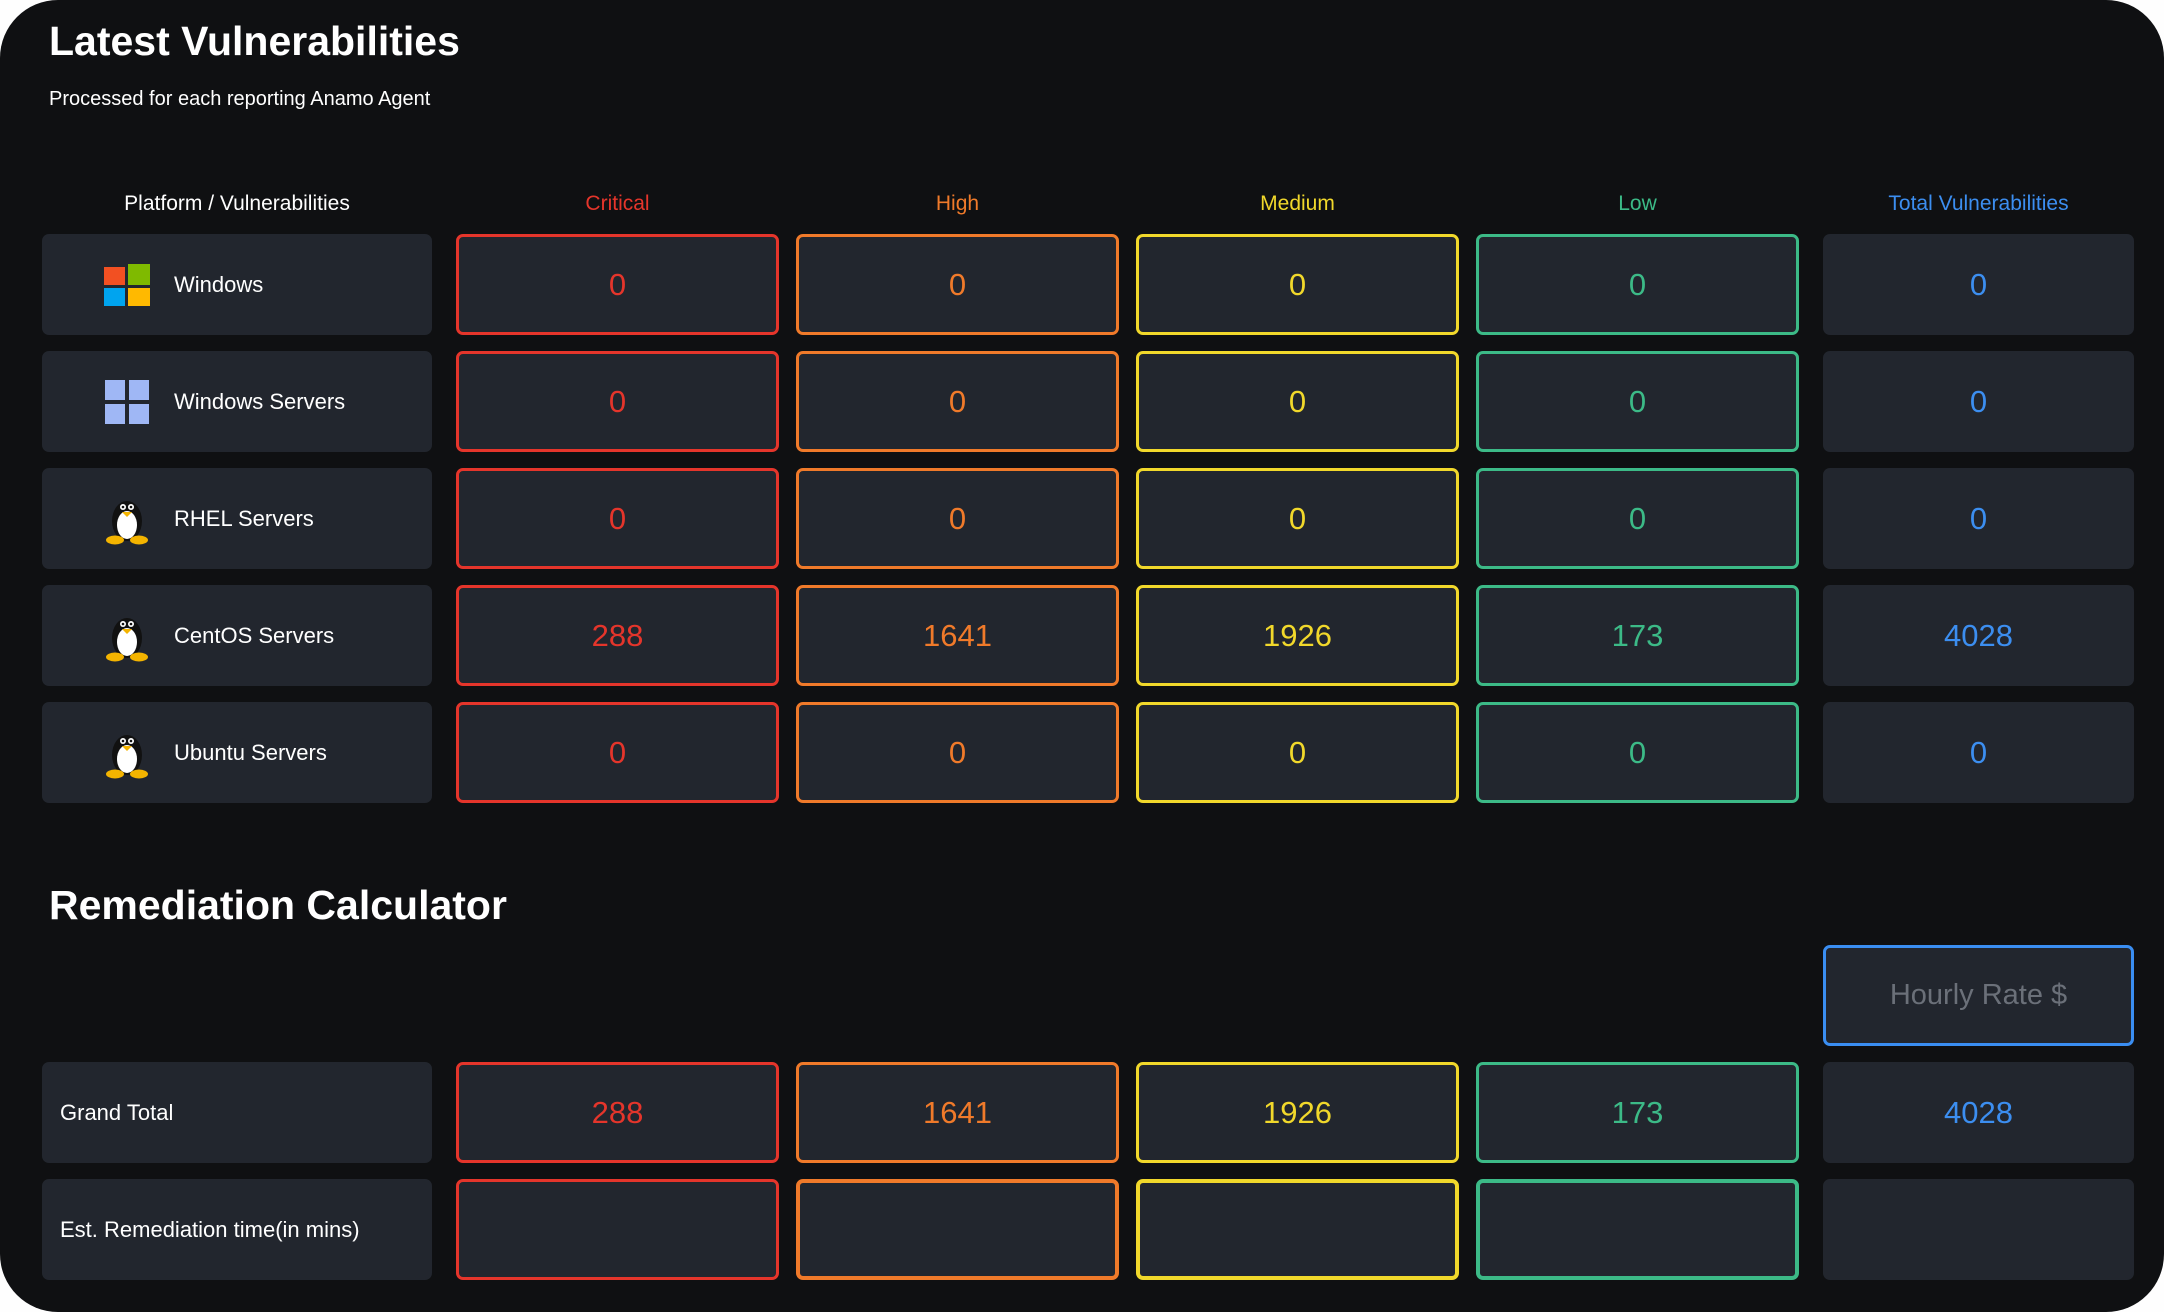 This screenshot has height=1312, width=2164. I want to click on column-header-high: High, so click(957, 203).